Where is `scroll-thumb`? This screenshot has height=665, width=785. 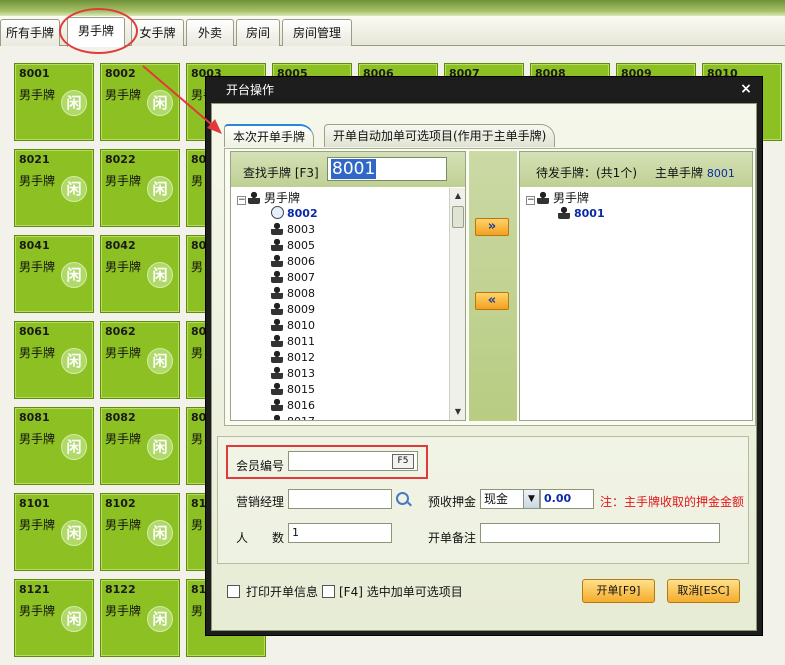 scroll-thumb is located at coordinates (458, 217).